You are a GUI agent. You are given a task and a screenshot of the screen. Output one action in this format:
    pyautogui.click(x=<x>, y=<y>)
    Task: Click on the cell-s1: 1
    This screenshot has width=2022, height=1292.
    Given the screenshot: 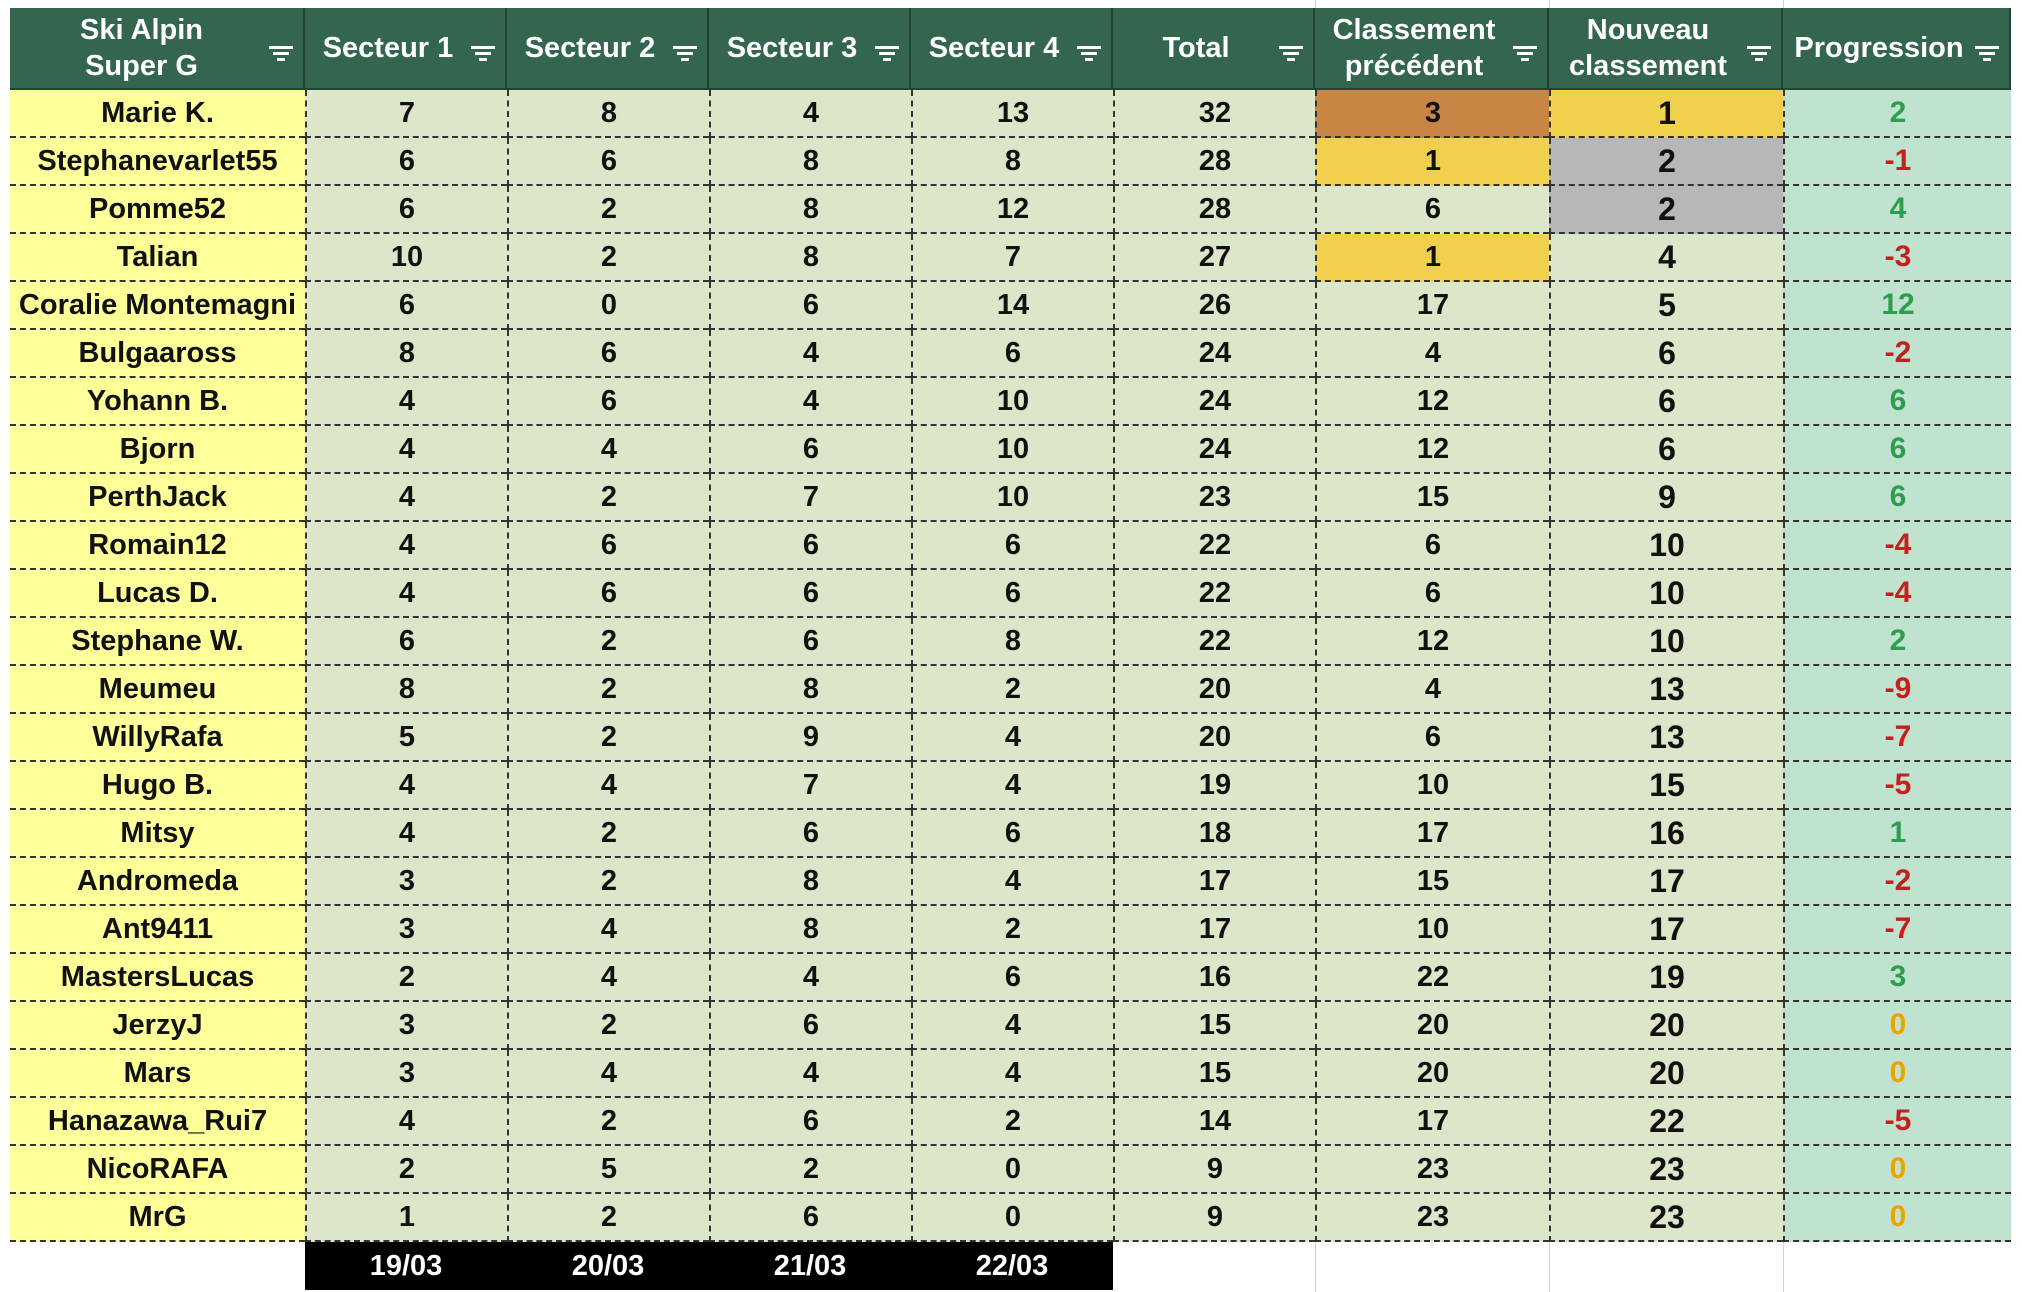 What is the action you would take?
    pyautogui.click(x=406, y=1218)
    